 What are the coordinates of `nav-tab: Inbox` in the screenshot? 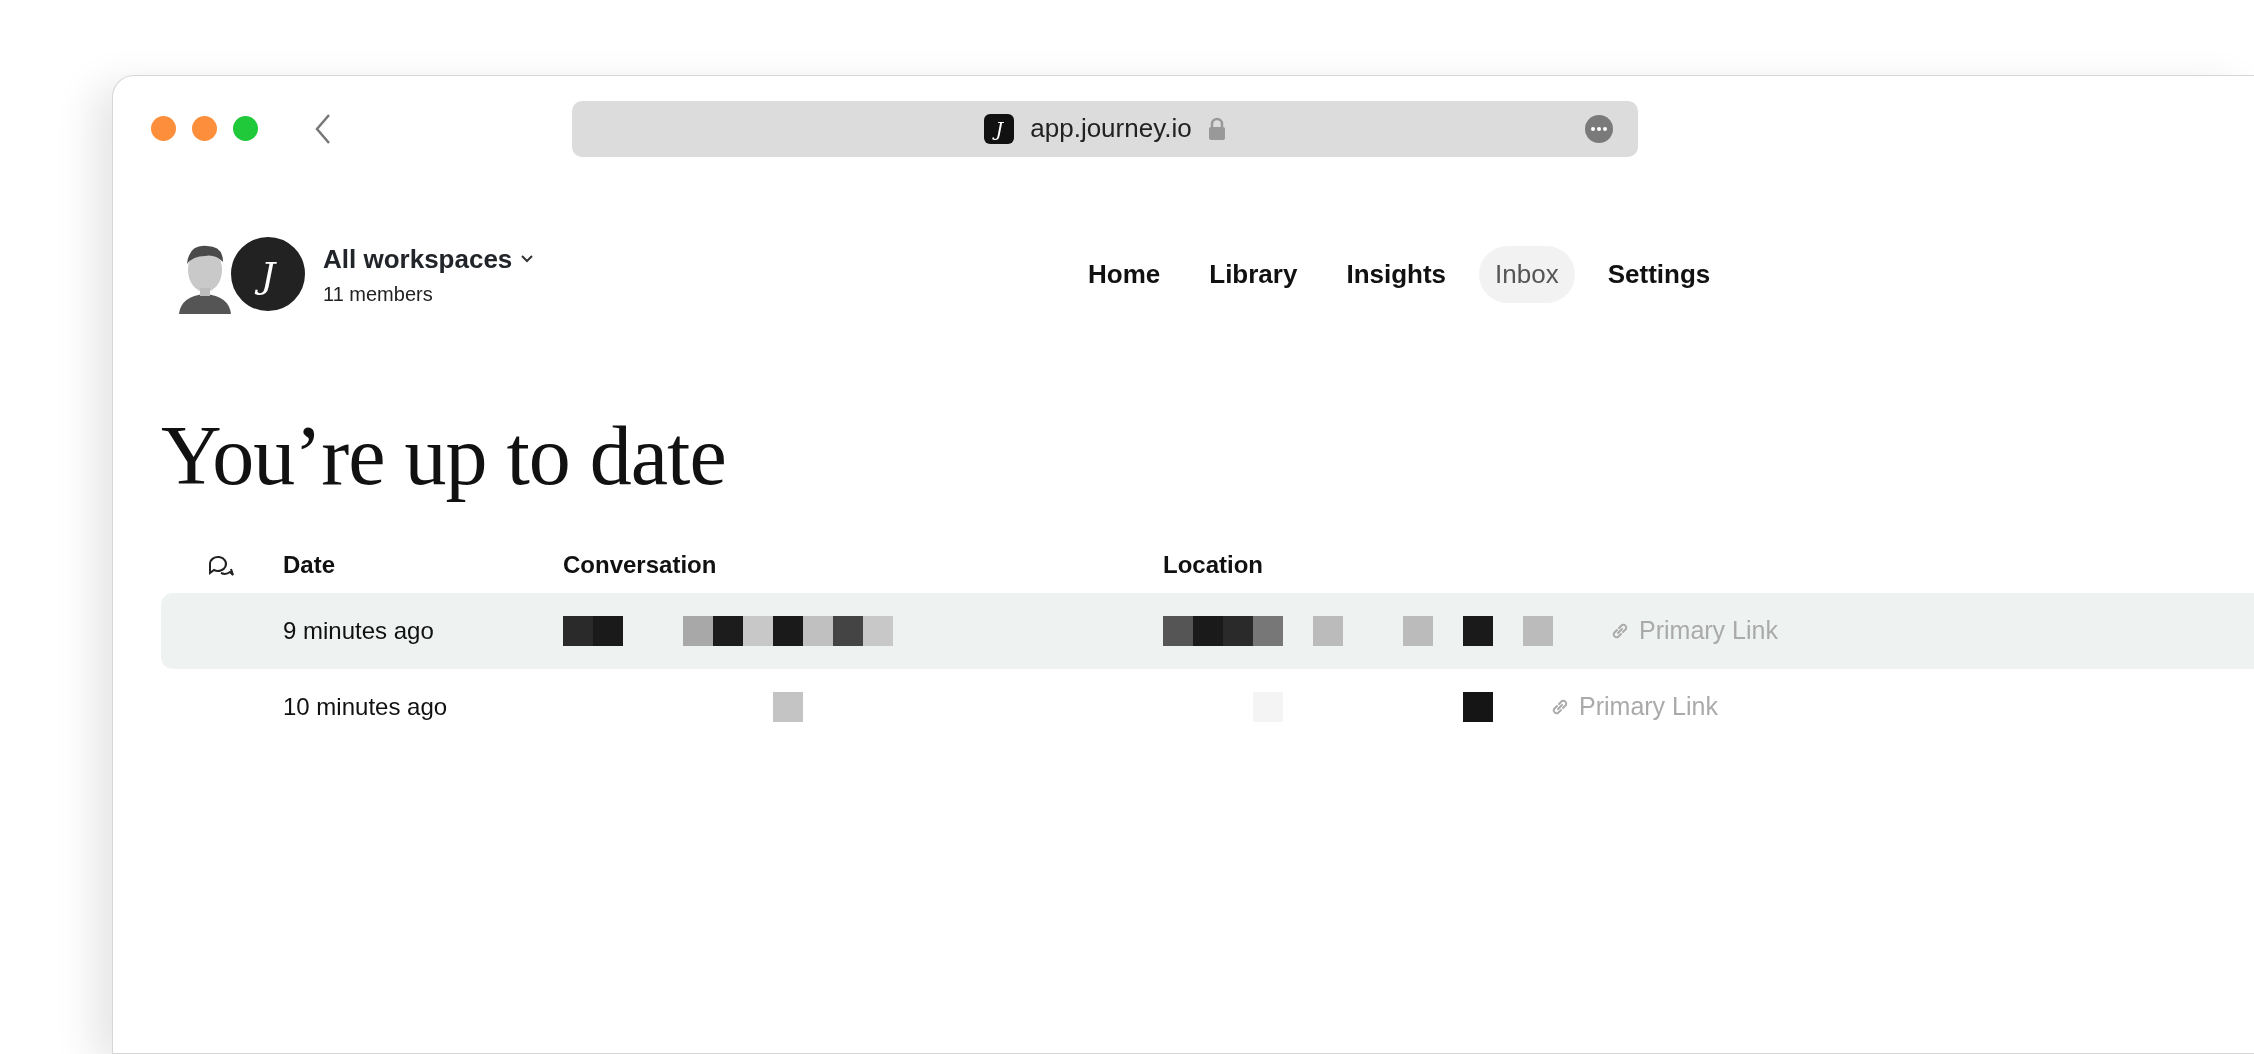 It's located at (1527, 274).